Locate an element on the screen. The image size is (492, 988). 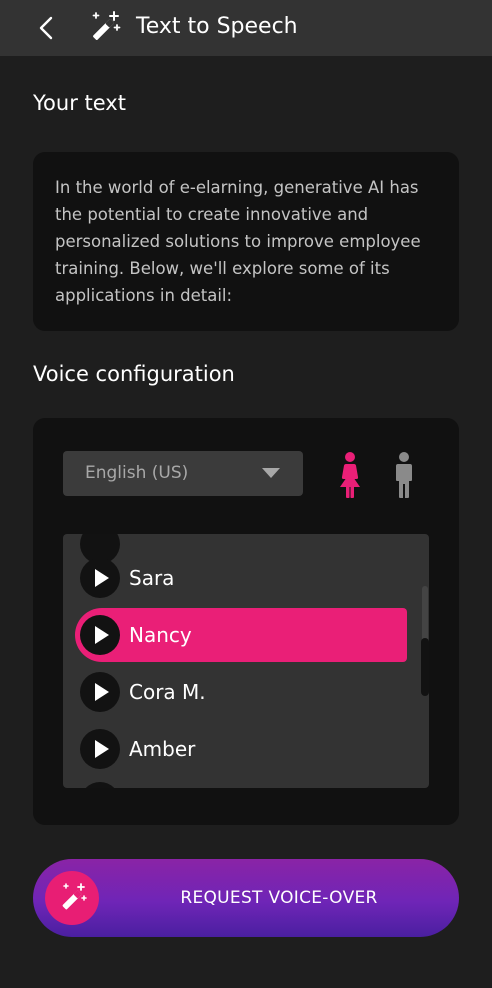
page-title: Text to Speech is located at coordinates (217, 26).